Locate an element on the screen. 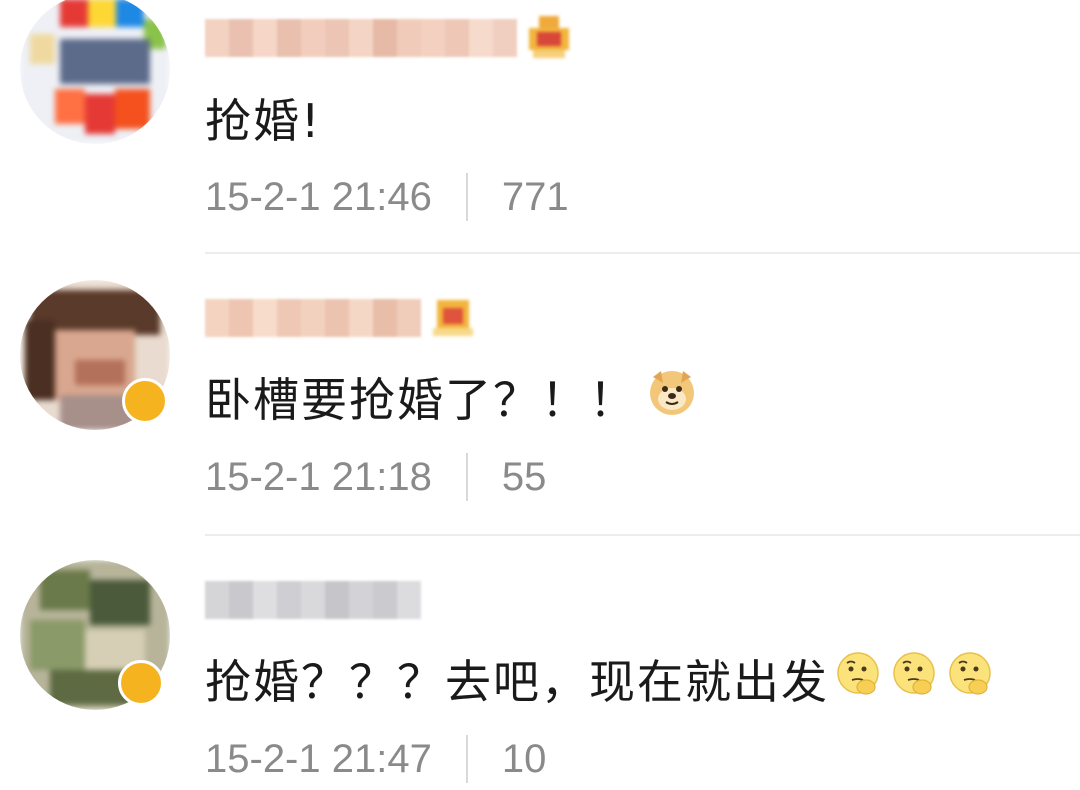 The width and height of the screenshot is (1080, 790). comment-meta: 15-2-1 21:18 55 is located at coordinates (375, 477).